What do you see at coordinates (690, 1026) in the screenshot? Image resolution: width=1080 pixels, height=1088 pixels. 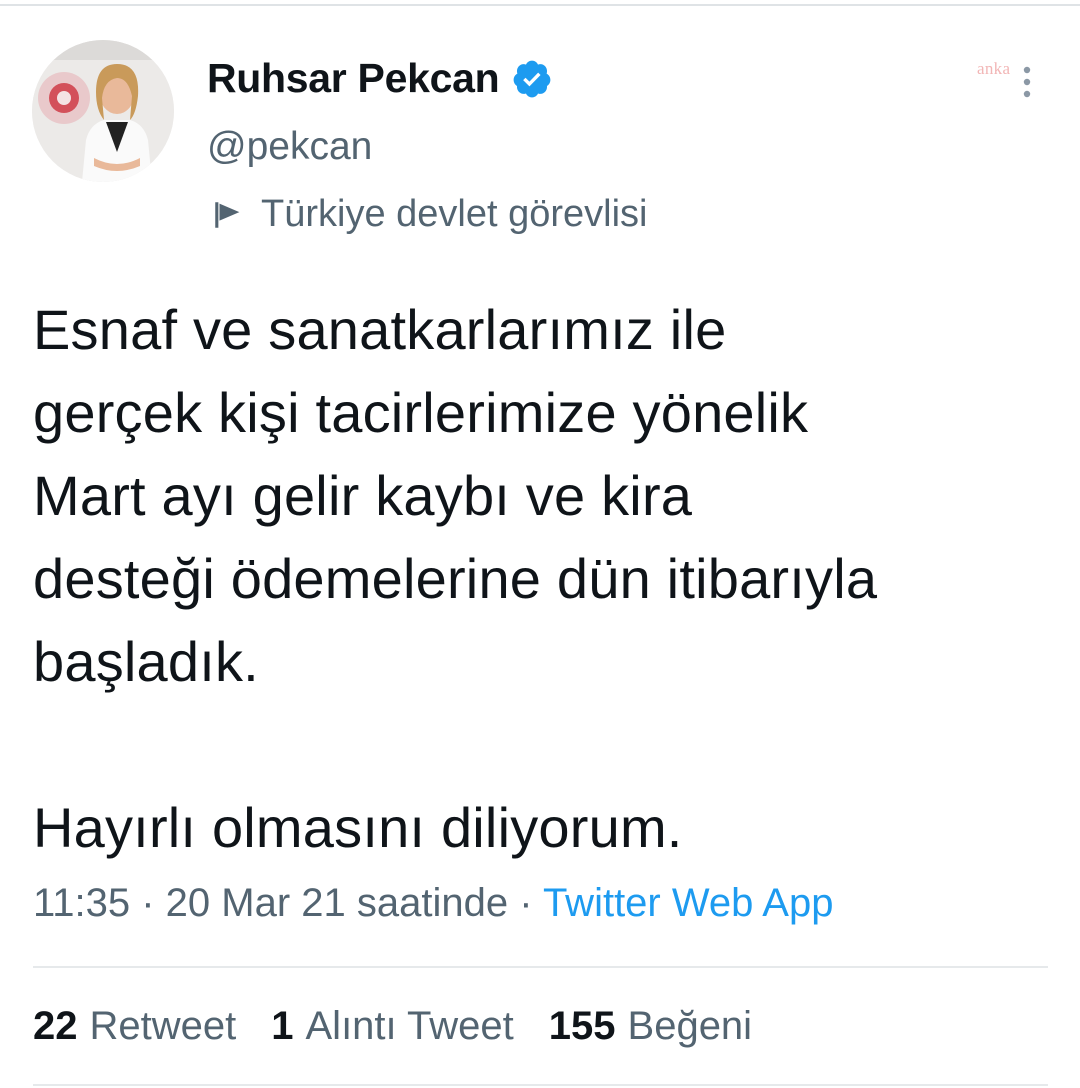 I see `like-label: Beğeni` at bounding box center [690, 1026].